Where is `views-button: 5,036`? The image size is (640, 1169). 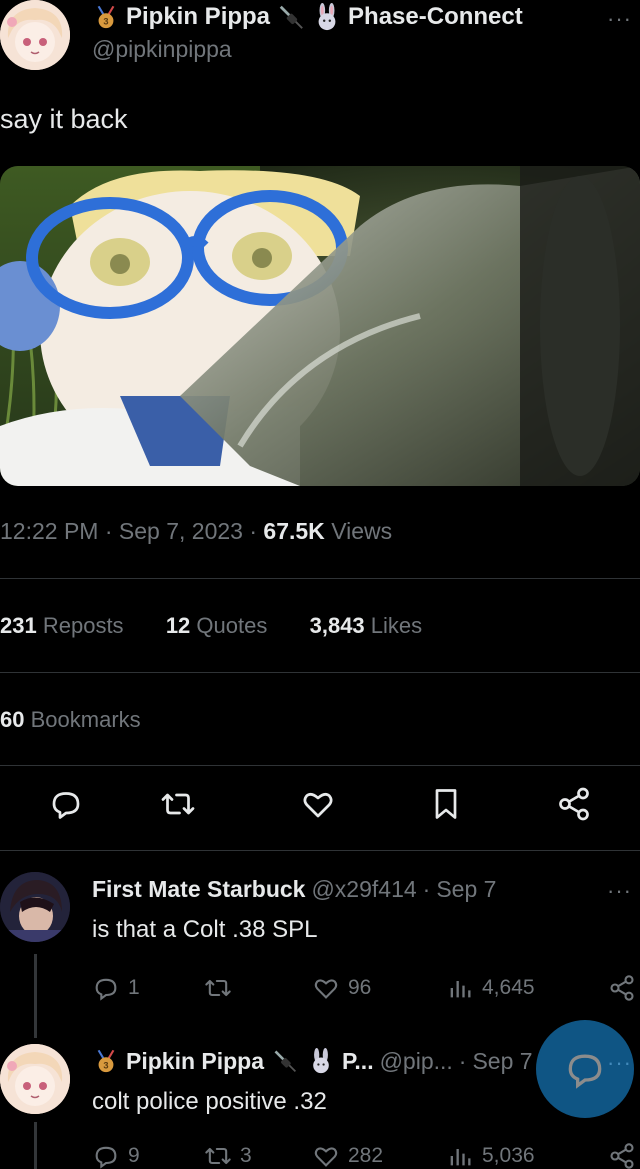 views-button: 5,036 is located at coordinates (490, 1155).